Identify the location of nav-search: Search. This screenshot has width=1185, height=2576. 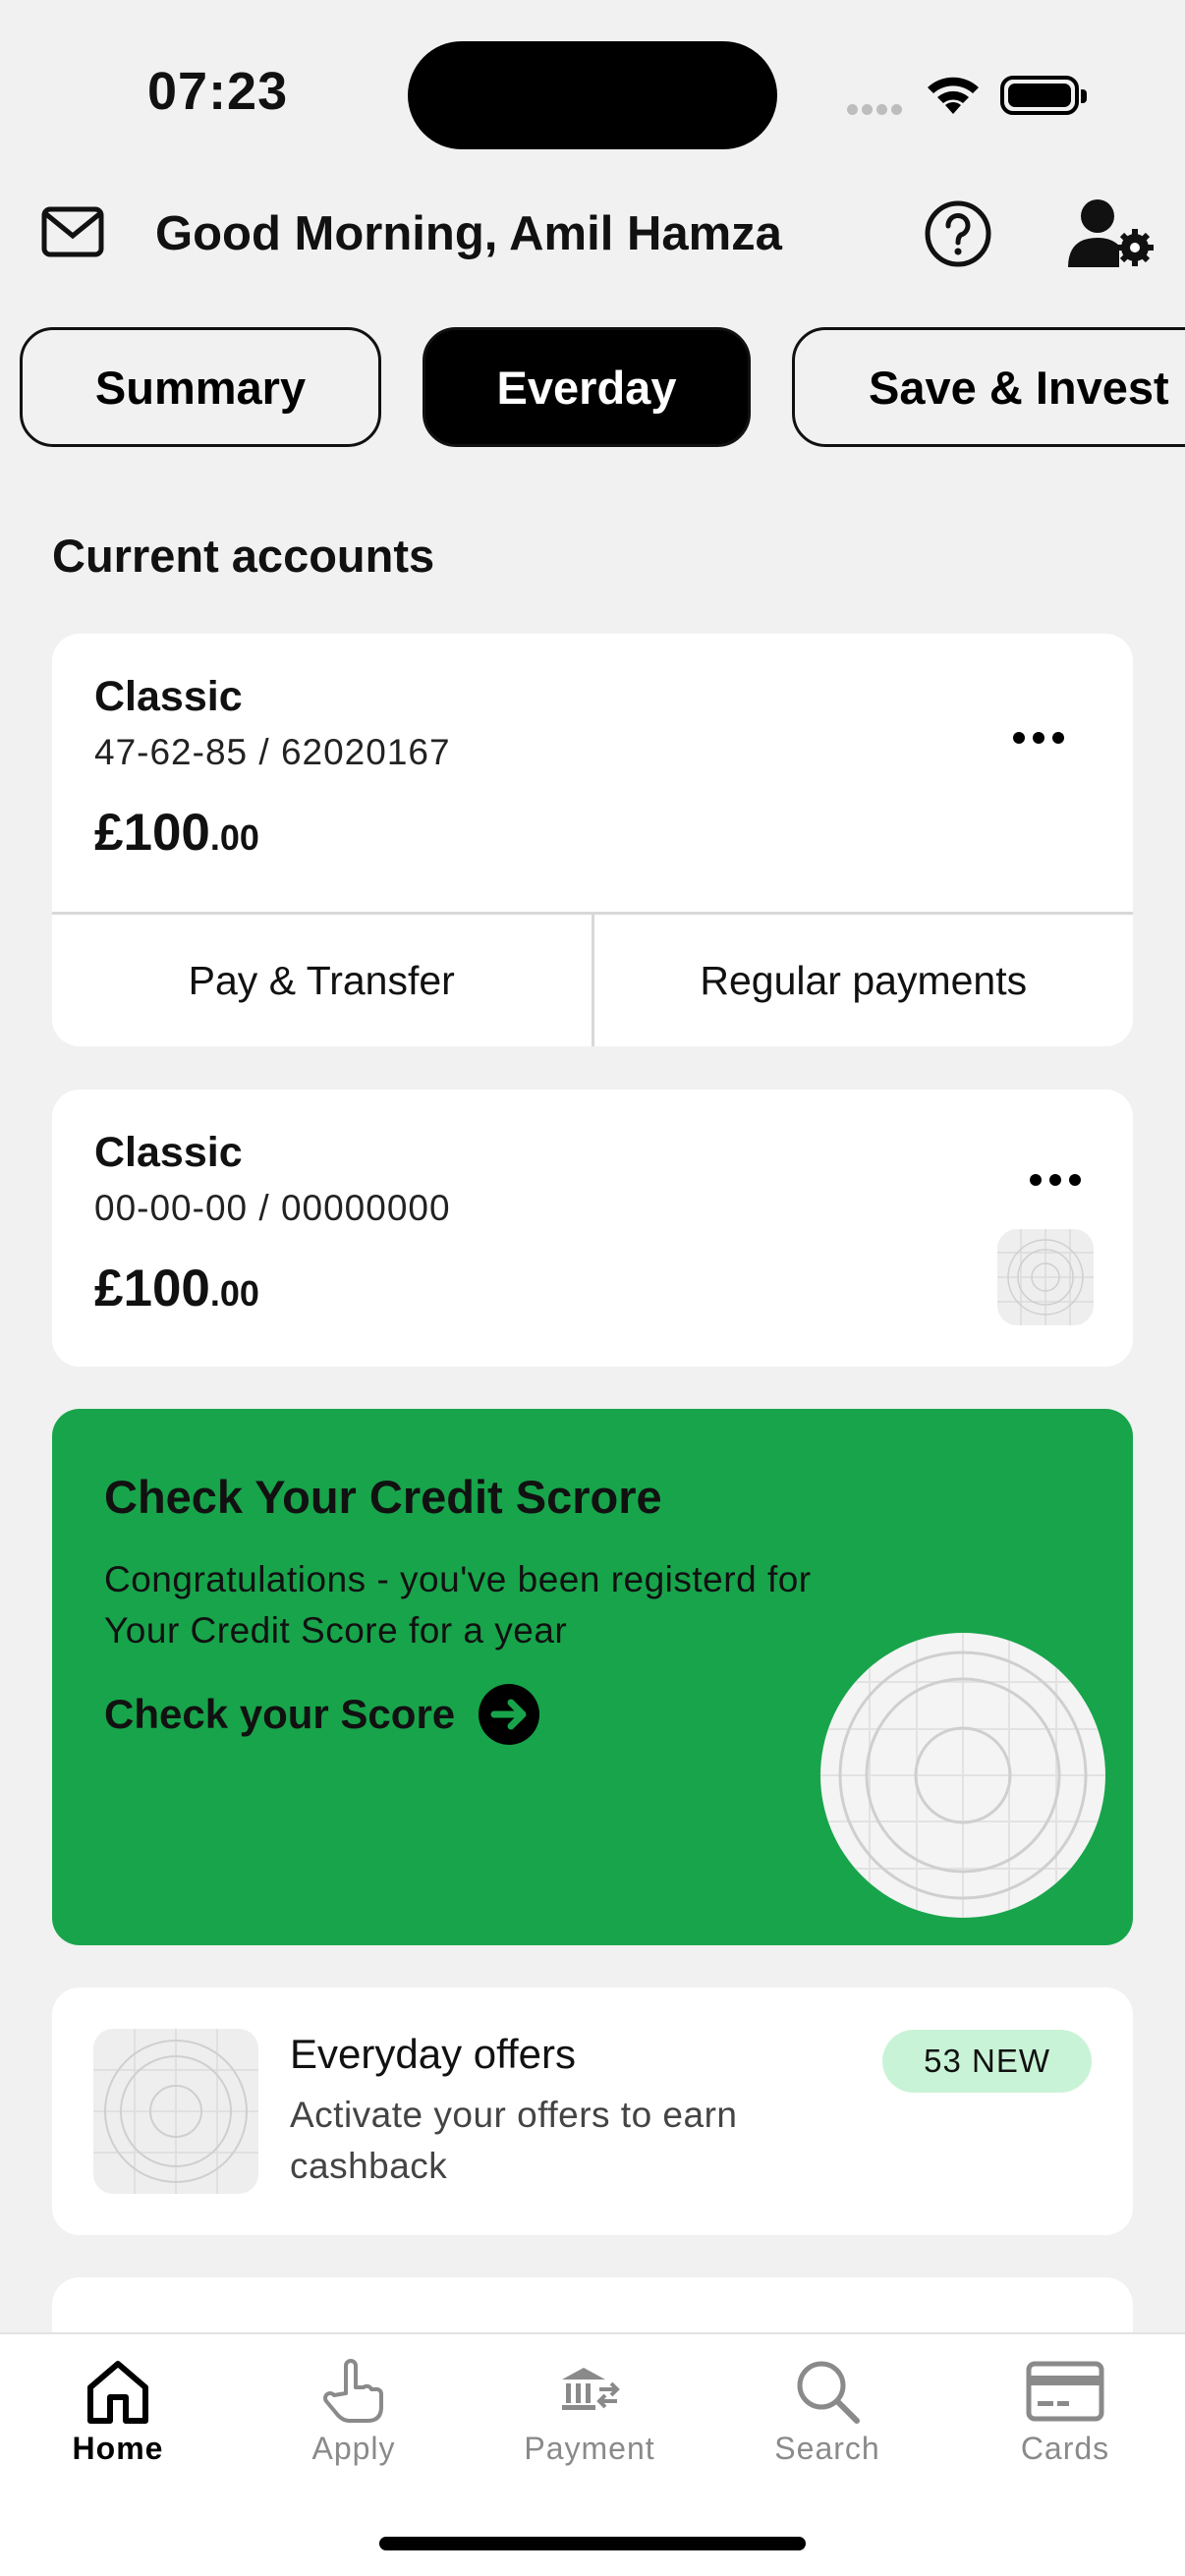
(828, 2412).